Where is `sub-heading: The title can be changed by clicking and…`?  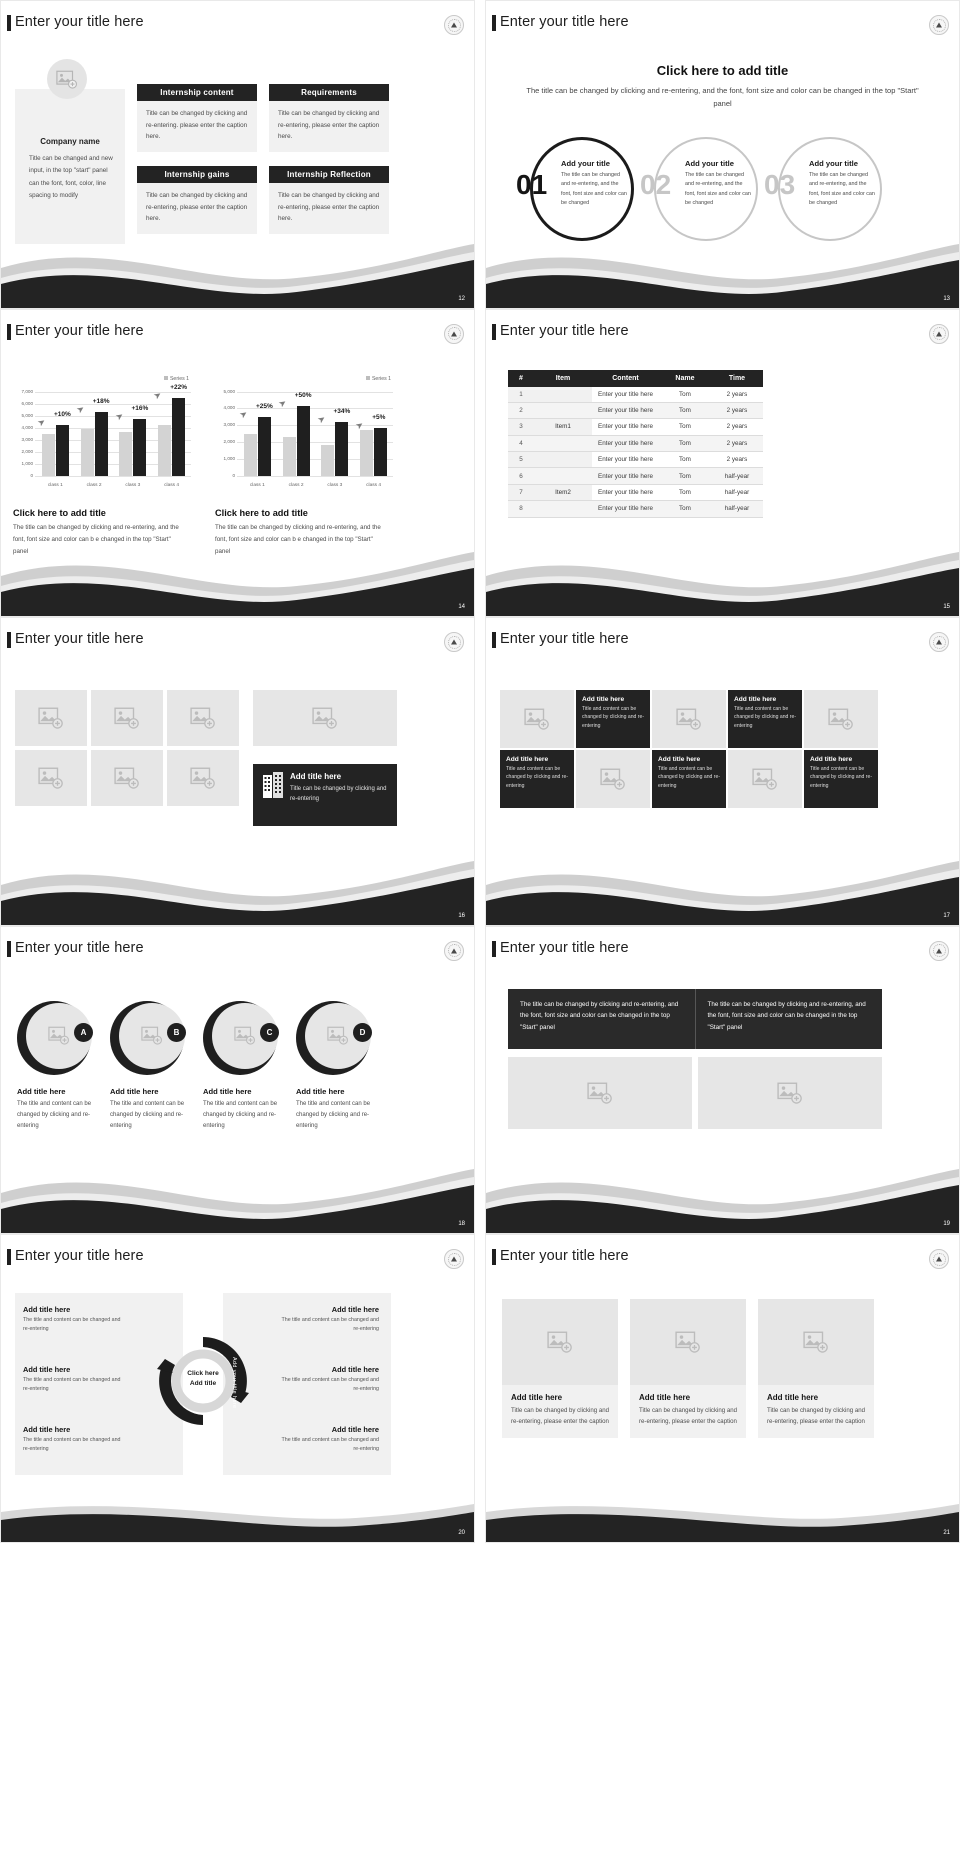
sub-heading: The title can be changed by clicking and… is located at coordinates (722, 97).